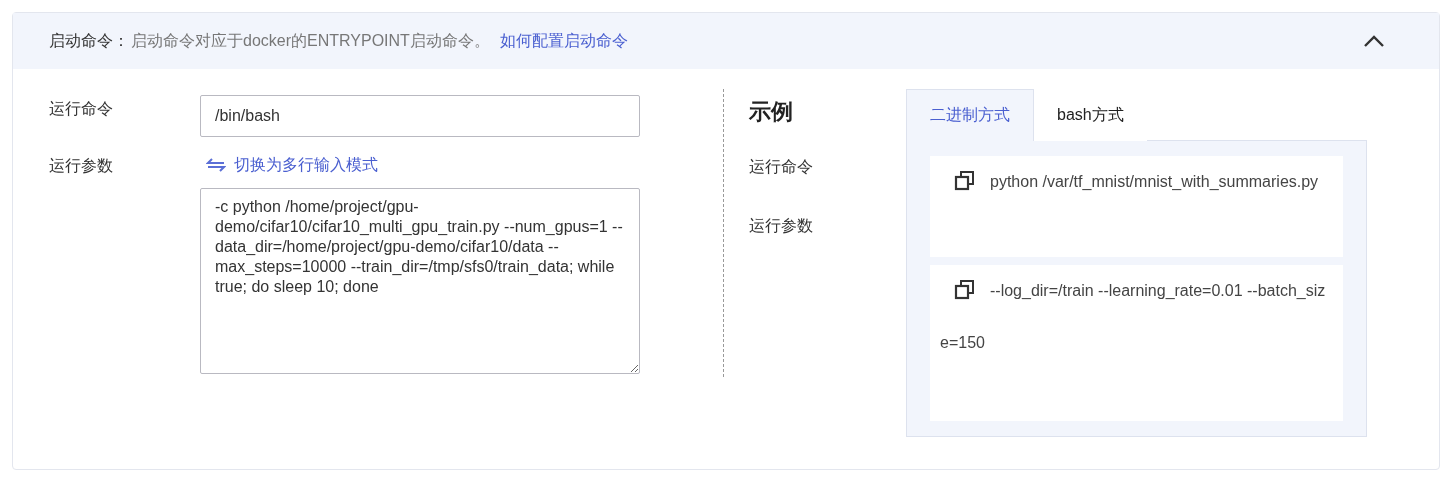 The height and width of the screenshot is (481, 1447). Describe the element at coordinates (420, 165) in the screenshot. I see `switch-mode-link: 切换为多行输入模式` at that location.